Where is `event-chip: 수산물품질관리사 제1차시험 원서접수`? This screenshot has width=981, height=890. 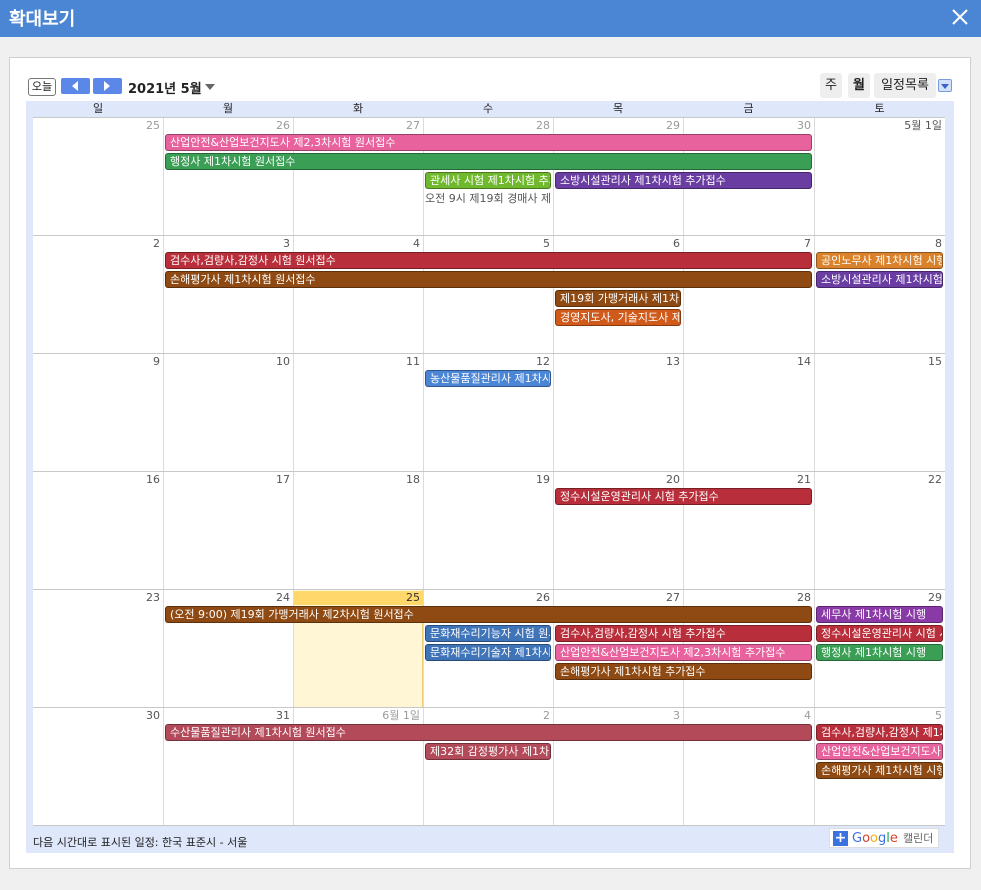
event-chip: 수산물품질관리사 제1차시험 원서접수 is located at coordinates (488, 732).